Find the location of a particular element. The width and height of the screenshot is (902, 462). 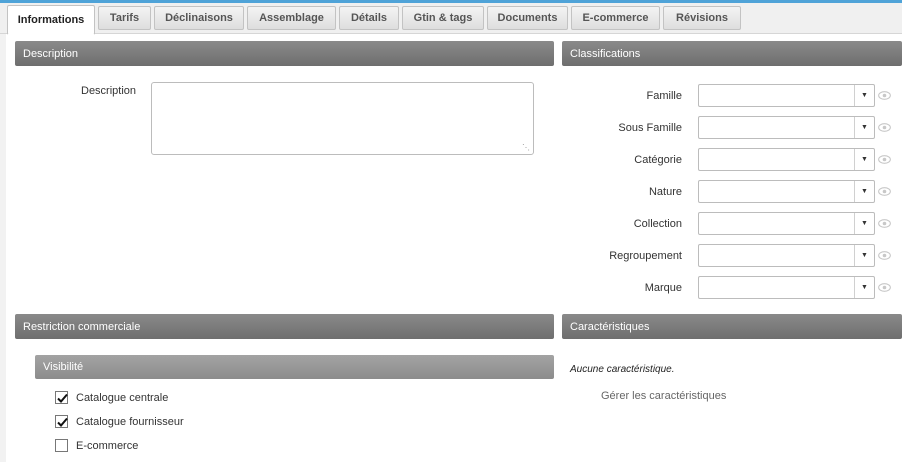

catalogue-centrale-checkbox is located at coordinates (61, 397).